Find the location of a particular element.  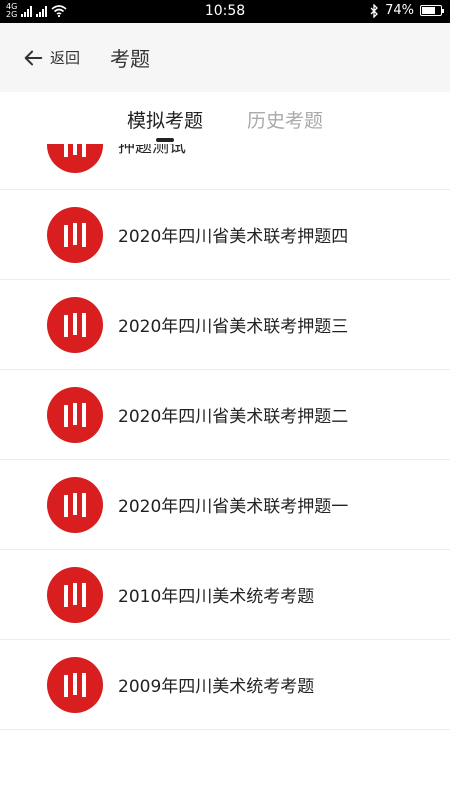

tab-label: 模拟考题 is located at coordinates (164, 121).